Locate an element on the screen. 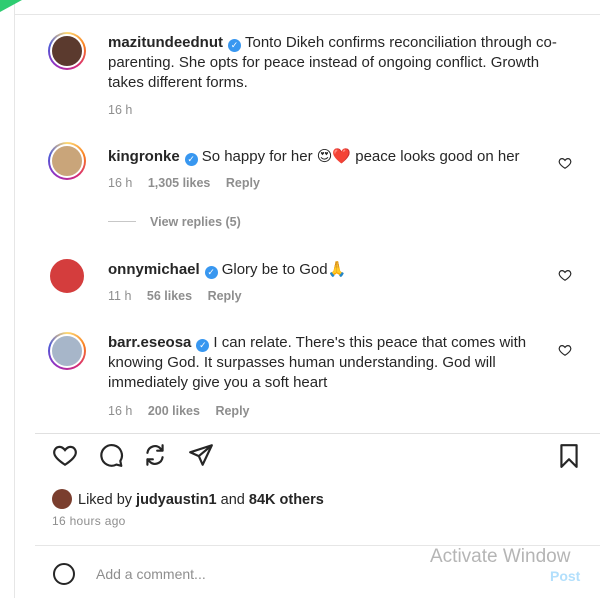 The height and width of the screenshot is (598, 600). comment-body: Glory be to God🙏 is located at coordinates (284, 269).